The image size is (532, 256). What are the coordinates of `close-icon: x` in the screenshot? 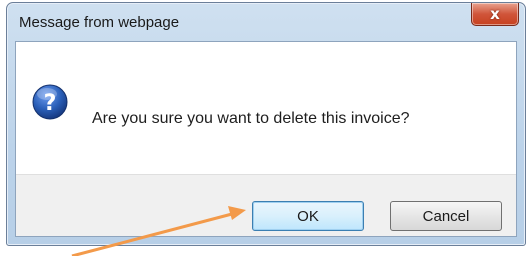 It's located at (495, 13).